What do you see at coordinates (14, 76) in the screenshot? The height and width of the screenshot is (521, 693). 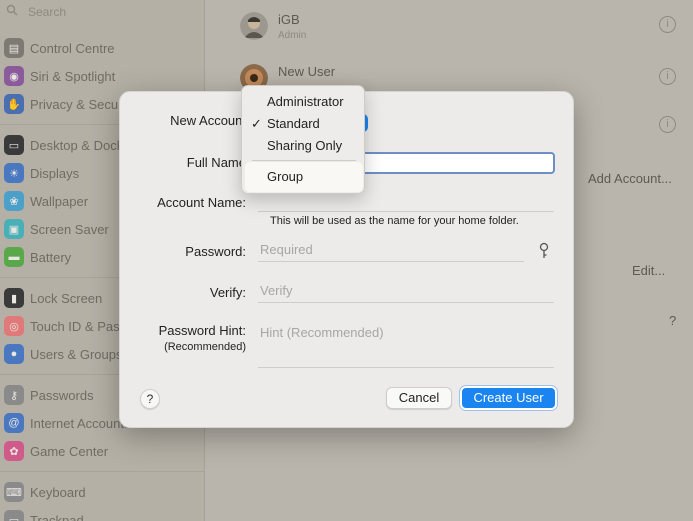 I see `siri-icon: ◉` at bounding box center [14, 76].